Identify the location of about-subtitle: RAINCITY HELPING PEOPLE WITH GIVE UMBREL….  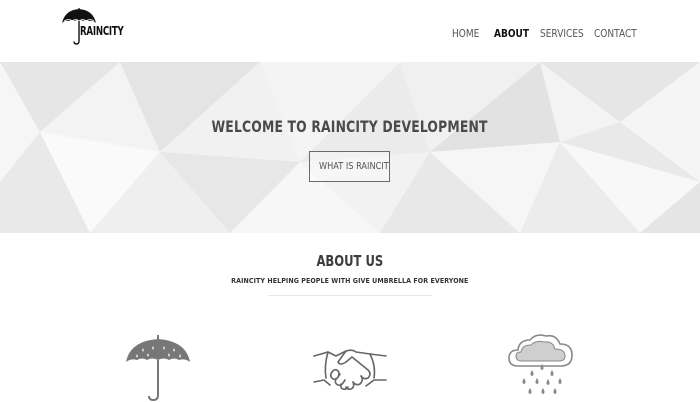
(350, 281).